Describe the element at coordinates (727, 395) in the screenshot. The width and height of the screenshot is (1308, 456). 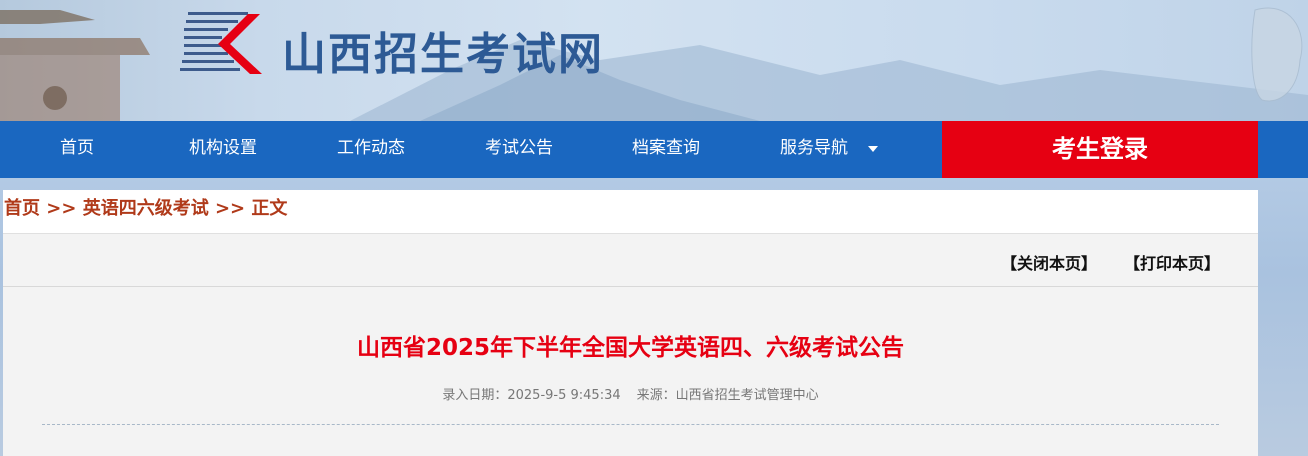
I see `article-source: 来源：山西省招生考试管理中心` at that location.